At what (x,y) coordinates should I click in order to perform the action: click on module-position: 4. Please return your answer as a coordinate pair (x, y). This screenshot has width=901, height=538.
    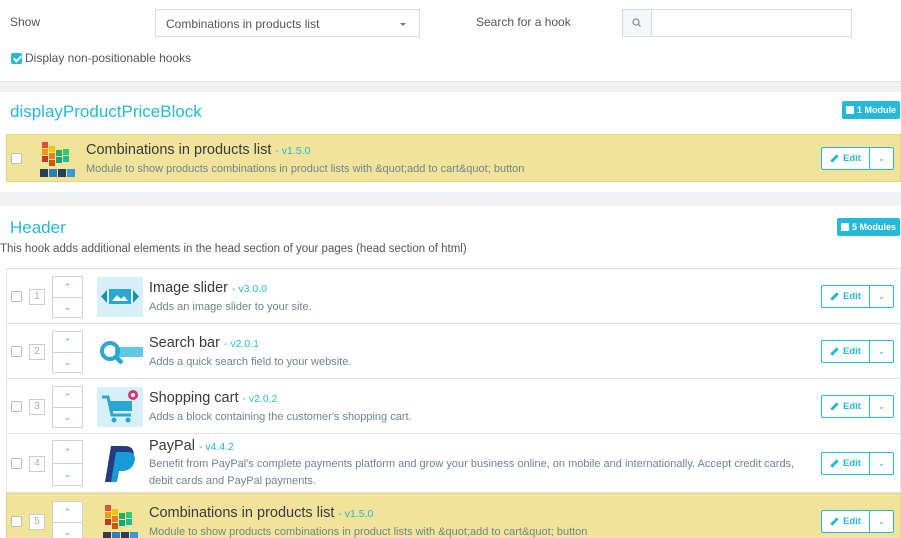
    Looking at the image, I should click on (37, 464).